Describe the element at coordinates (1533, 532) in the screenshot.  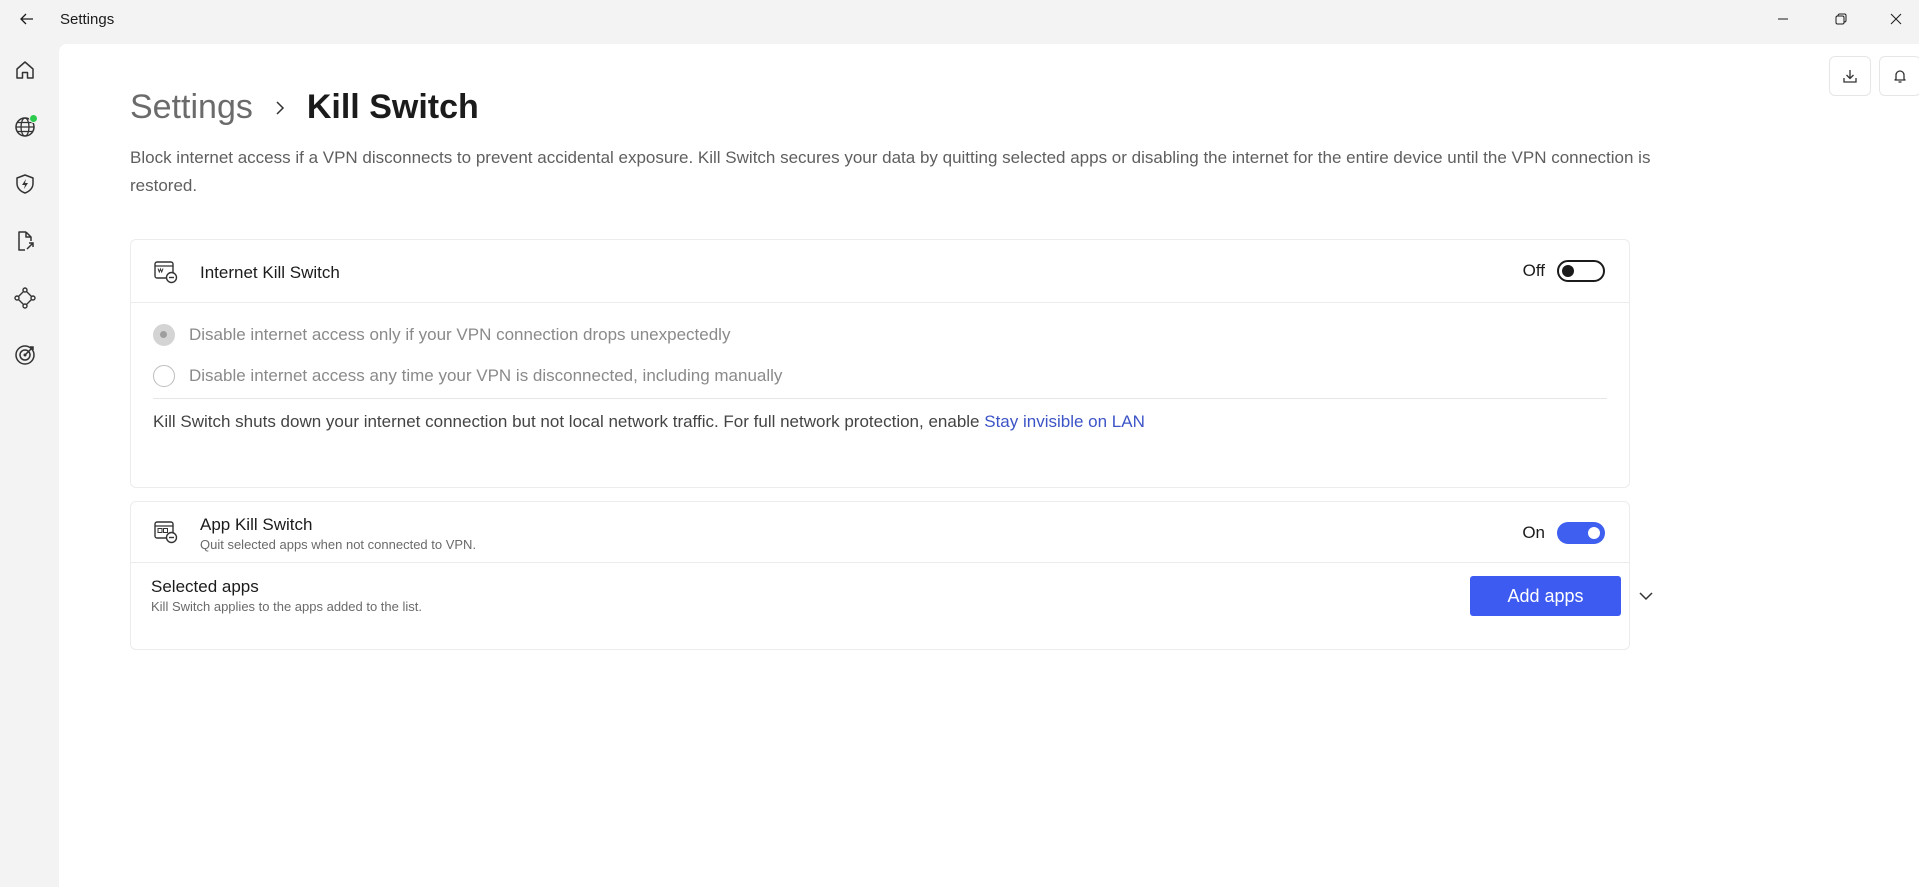
I see `app-kill-switch-state: On` at that location.